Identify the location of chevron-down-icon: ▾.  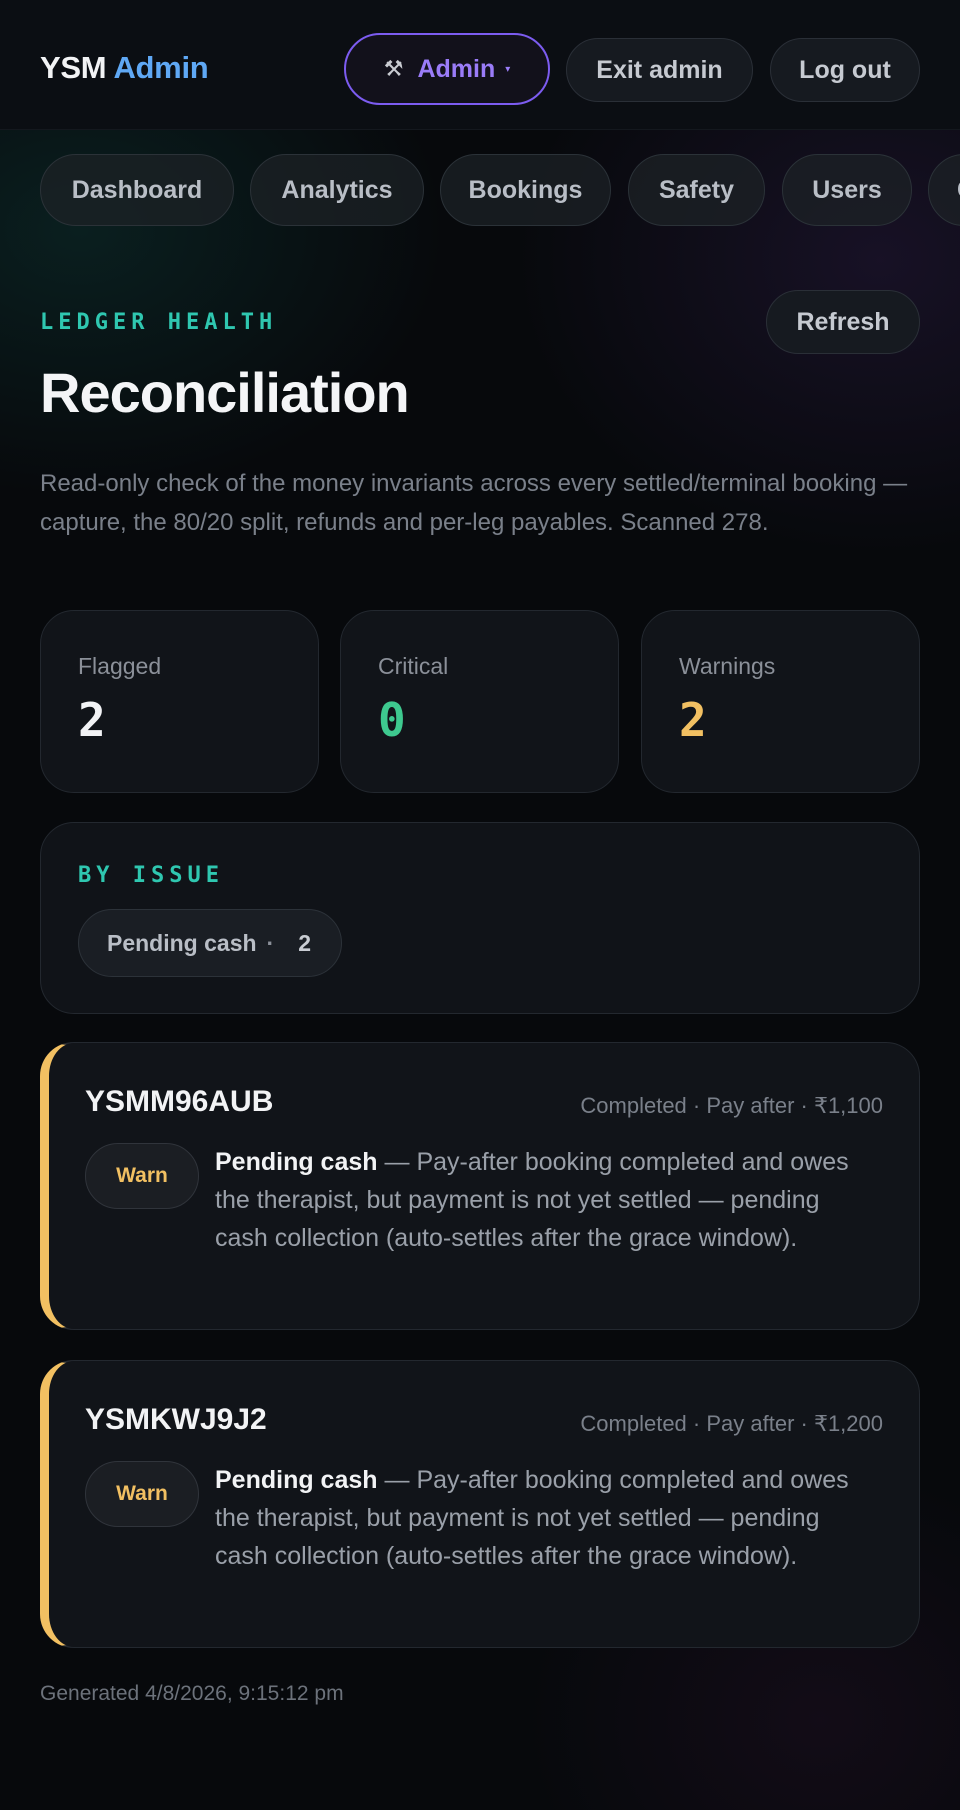
(508, 69).